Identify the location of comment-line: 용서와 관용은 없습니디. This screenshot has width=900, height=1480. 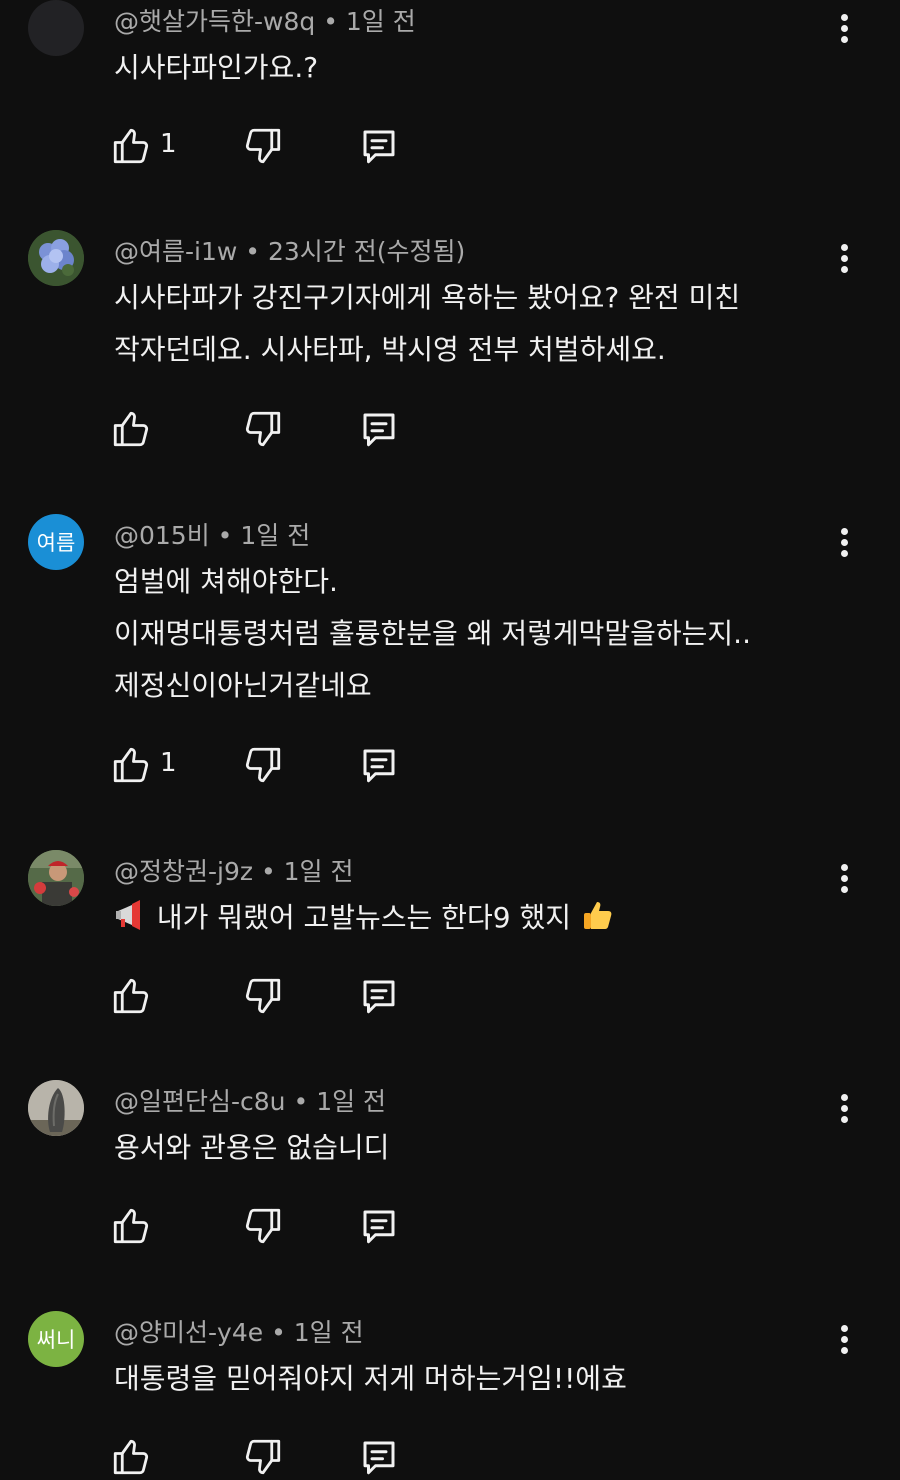
(252, 1147).